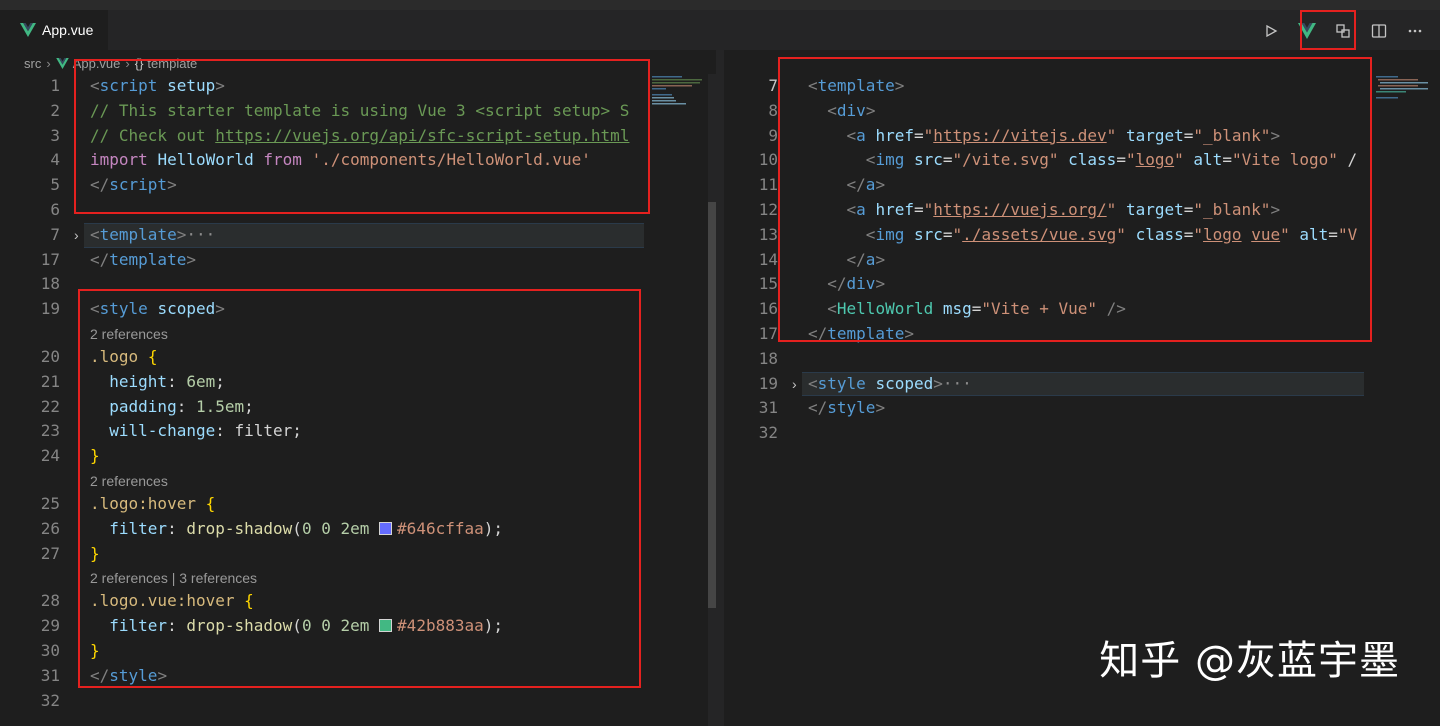  What do you see at coordinates (866, 333) in the screenshot?
I see `code-token: template` at bounding box center [866, 333].